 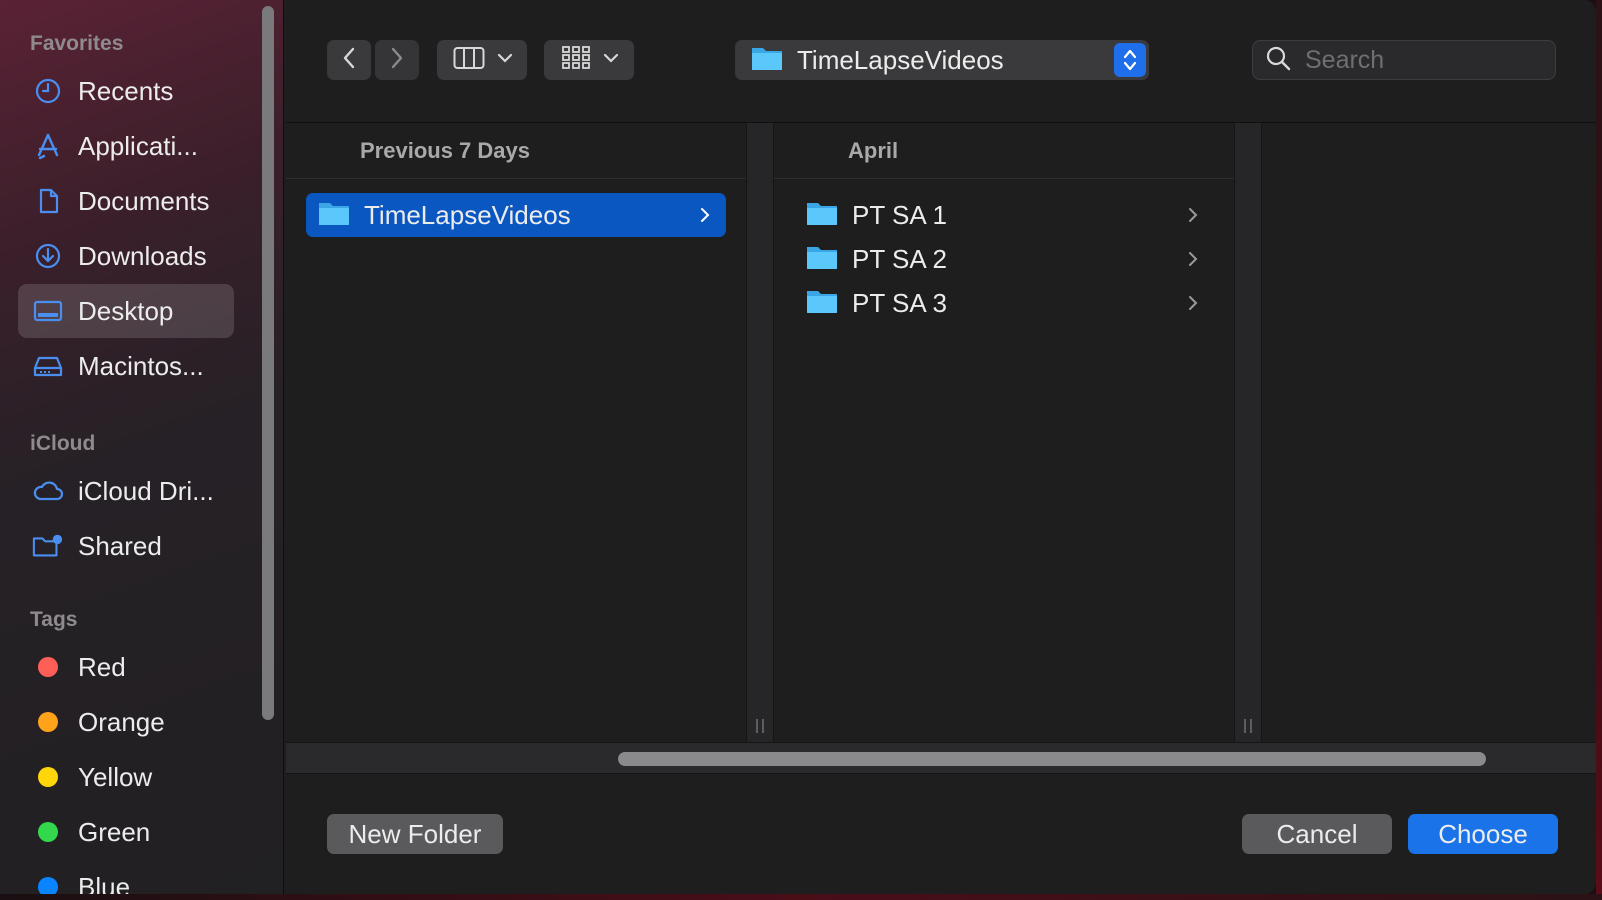 What do you see at coordinates (899, 302) in the screenshot?
I see `list-item-label: PT SA 3` at bounding box center [899, 302].